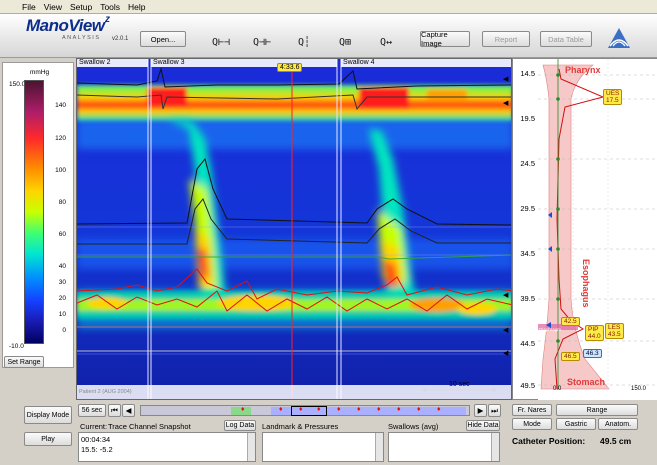  What do you see at coordinates (62, 234) in the screenshot?
I see `scale-tick: 60` at bounding box center [62, 234].